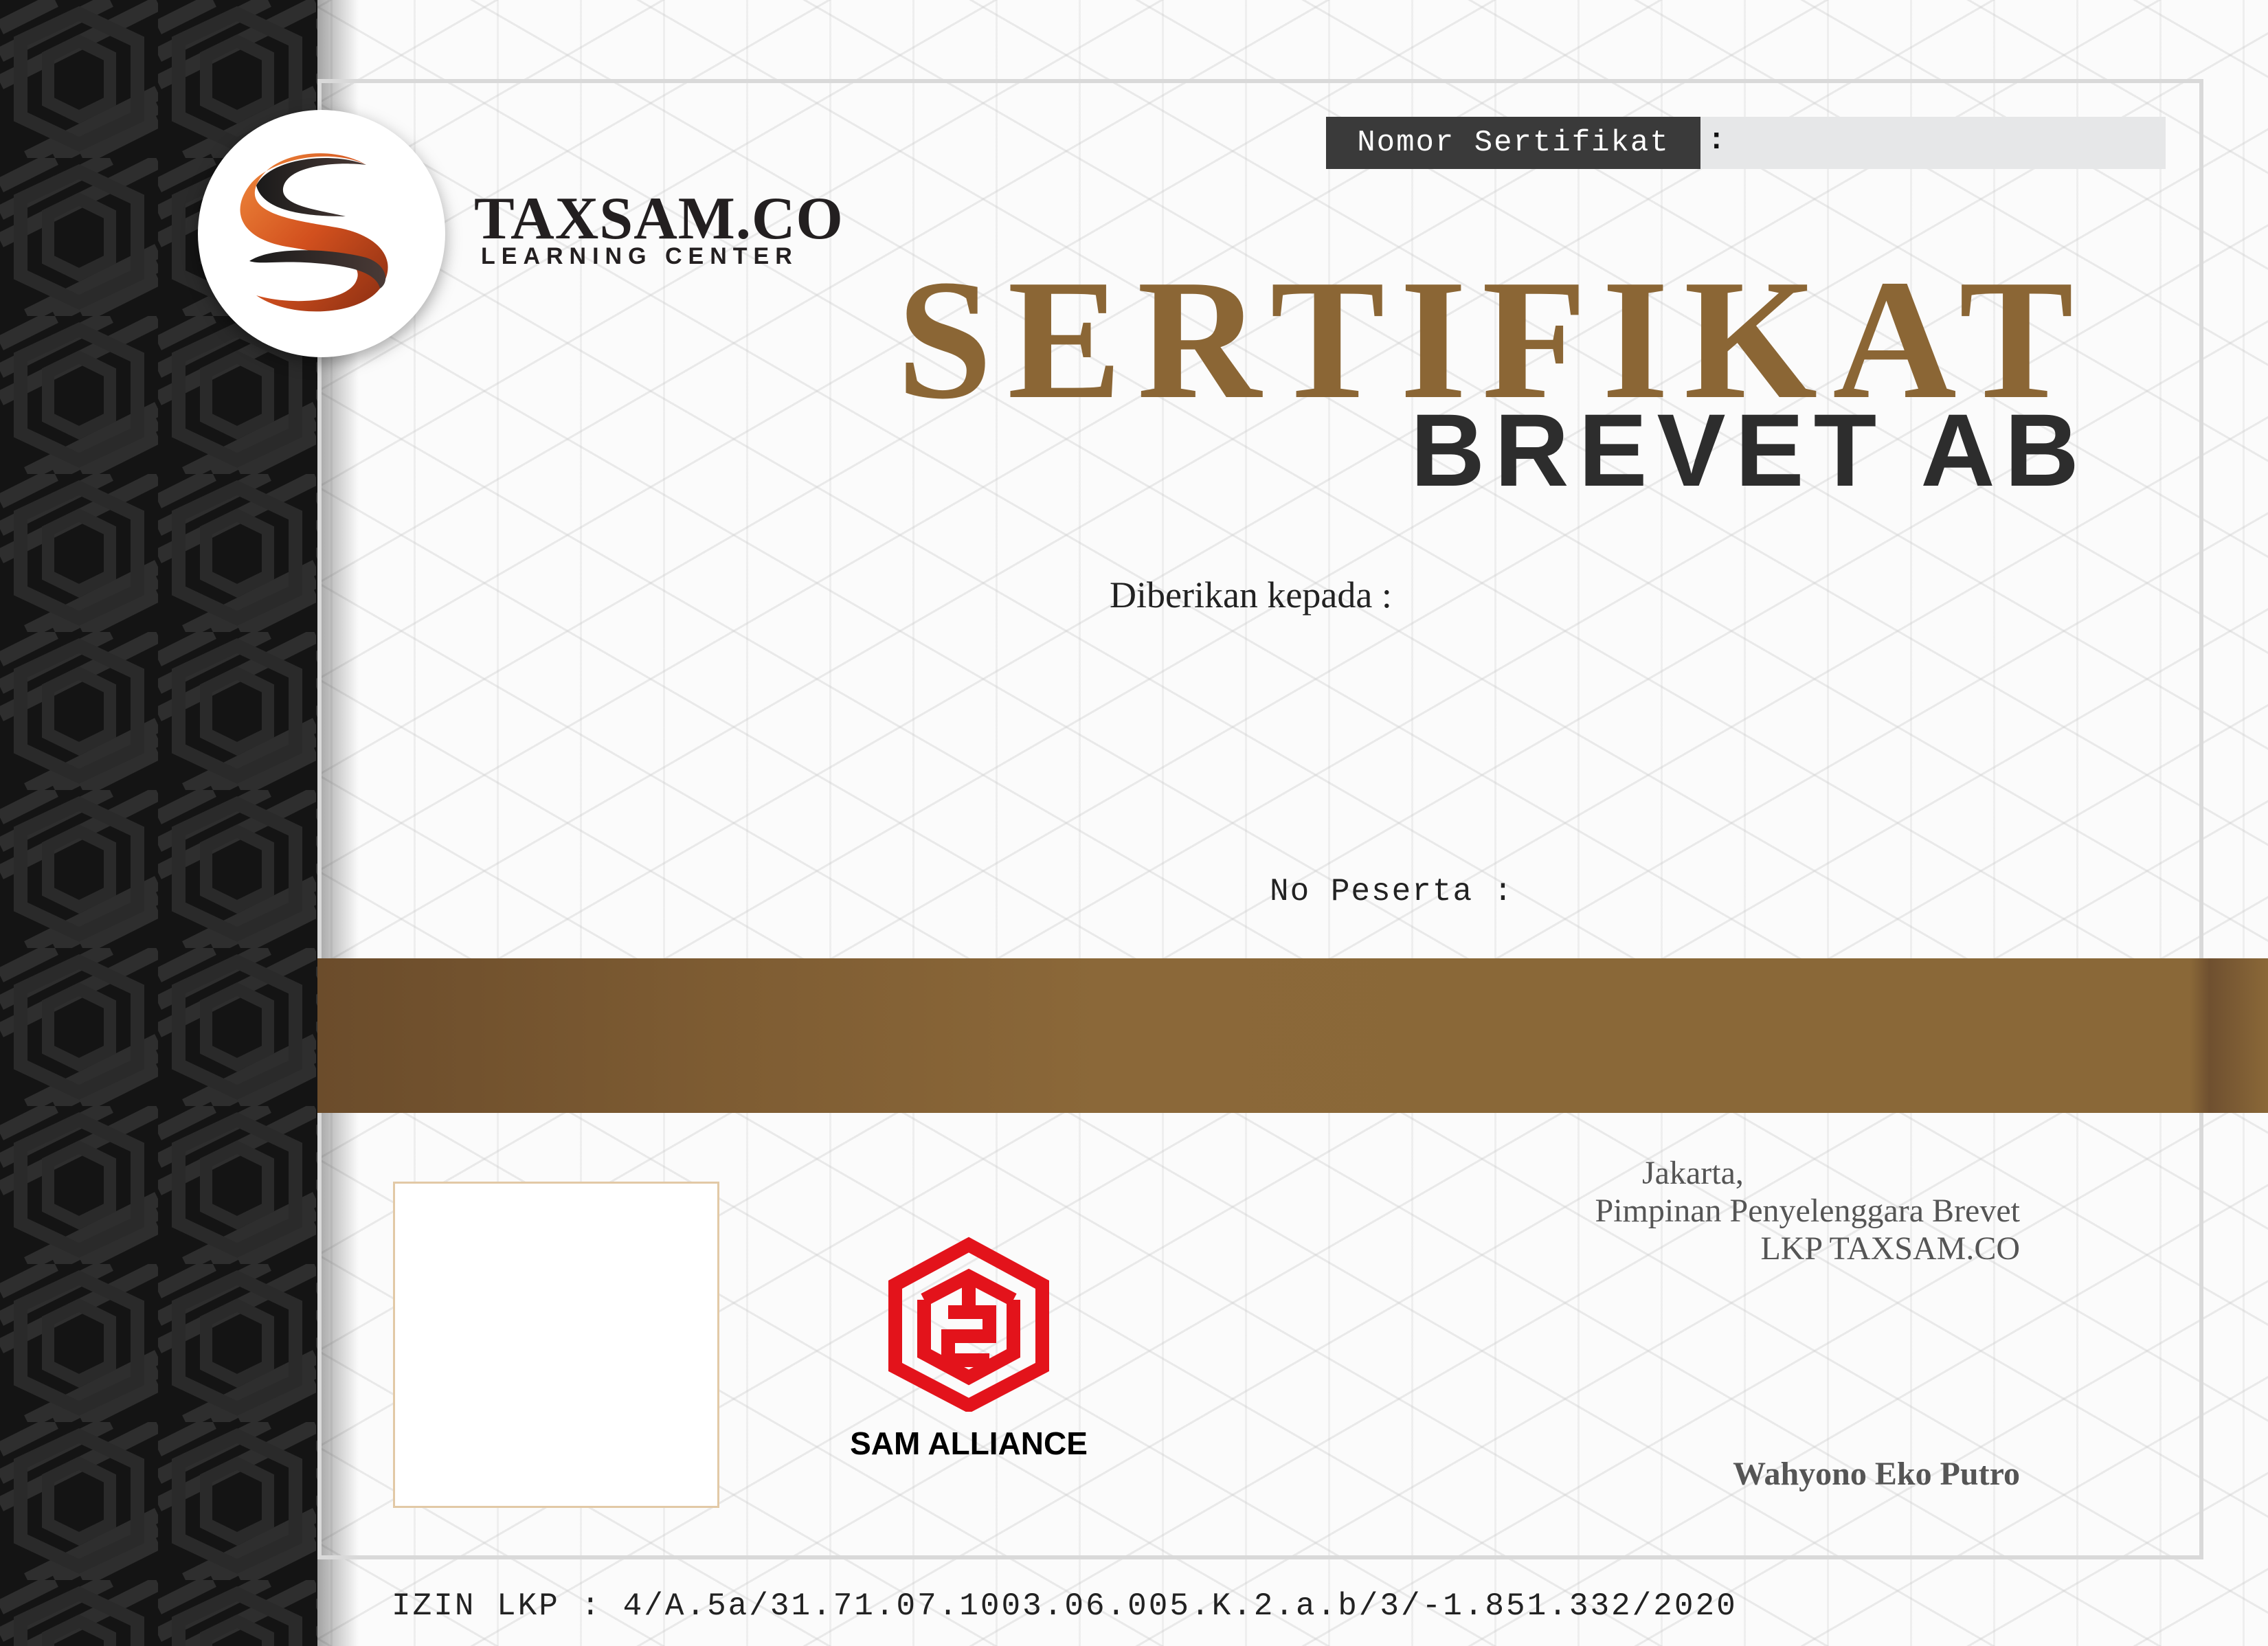 This screenshot has height=1646, width=2268. Describe the element at coordinates (639, 256) in the screenshot. I see `brand-tagline: LEARNING CENTER` at that location.